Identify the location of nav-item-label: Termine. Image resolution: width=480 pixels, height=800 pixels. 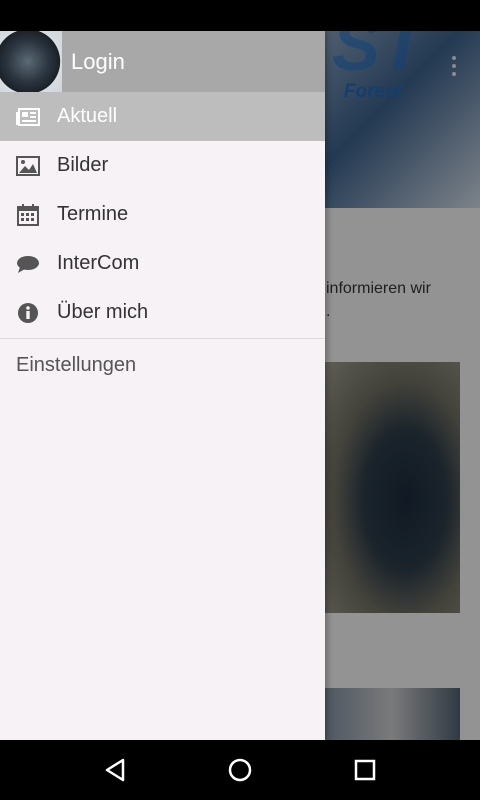
(93, 214).